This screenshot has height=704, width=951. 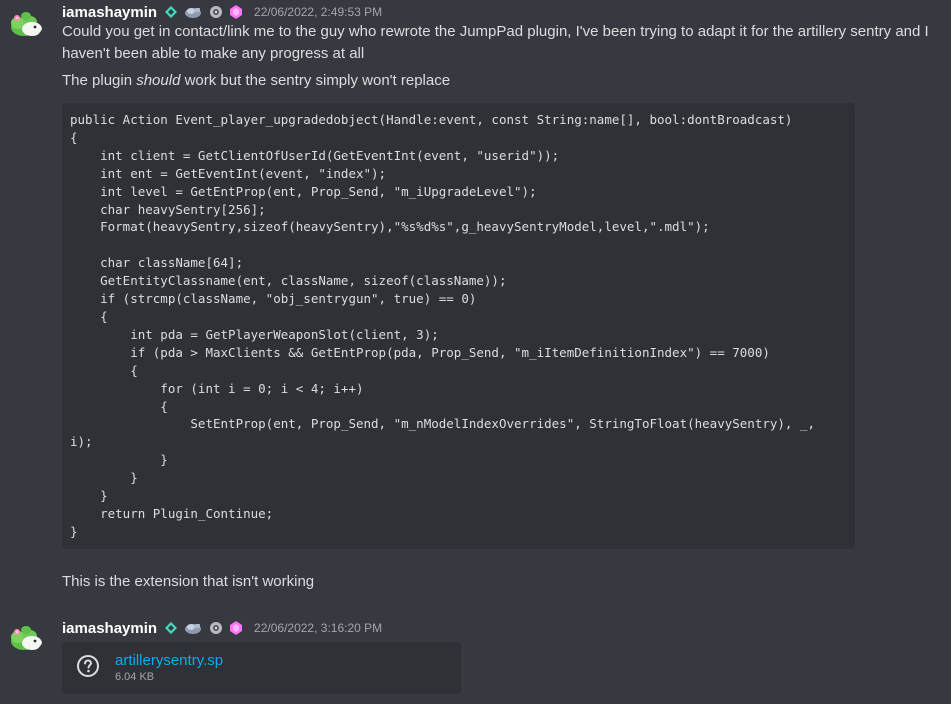 What do you see at coordinates (169, 661) in the screenshot?
I see `attachment-filename-link: artillerysentry.sp` at bounding box center [169, 661].